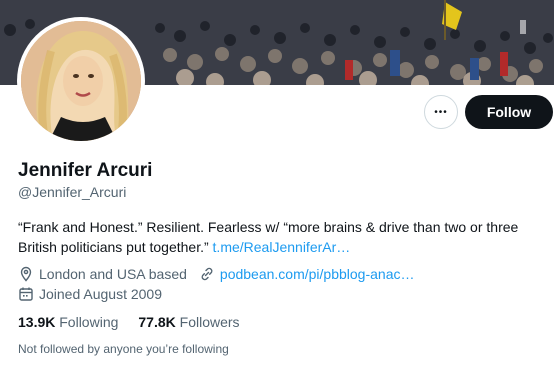 This screenshot has width=554, height=376. Describe the element at coordinates (26, 274) in the screenshot. I see `location-icon` at that location.